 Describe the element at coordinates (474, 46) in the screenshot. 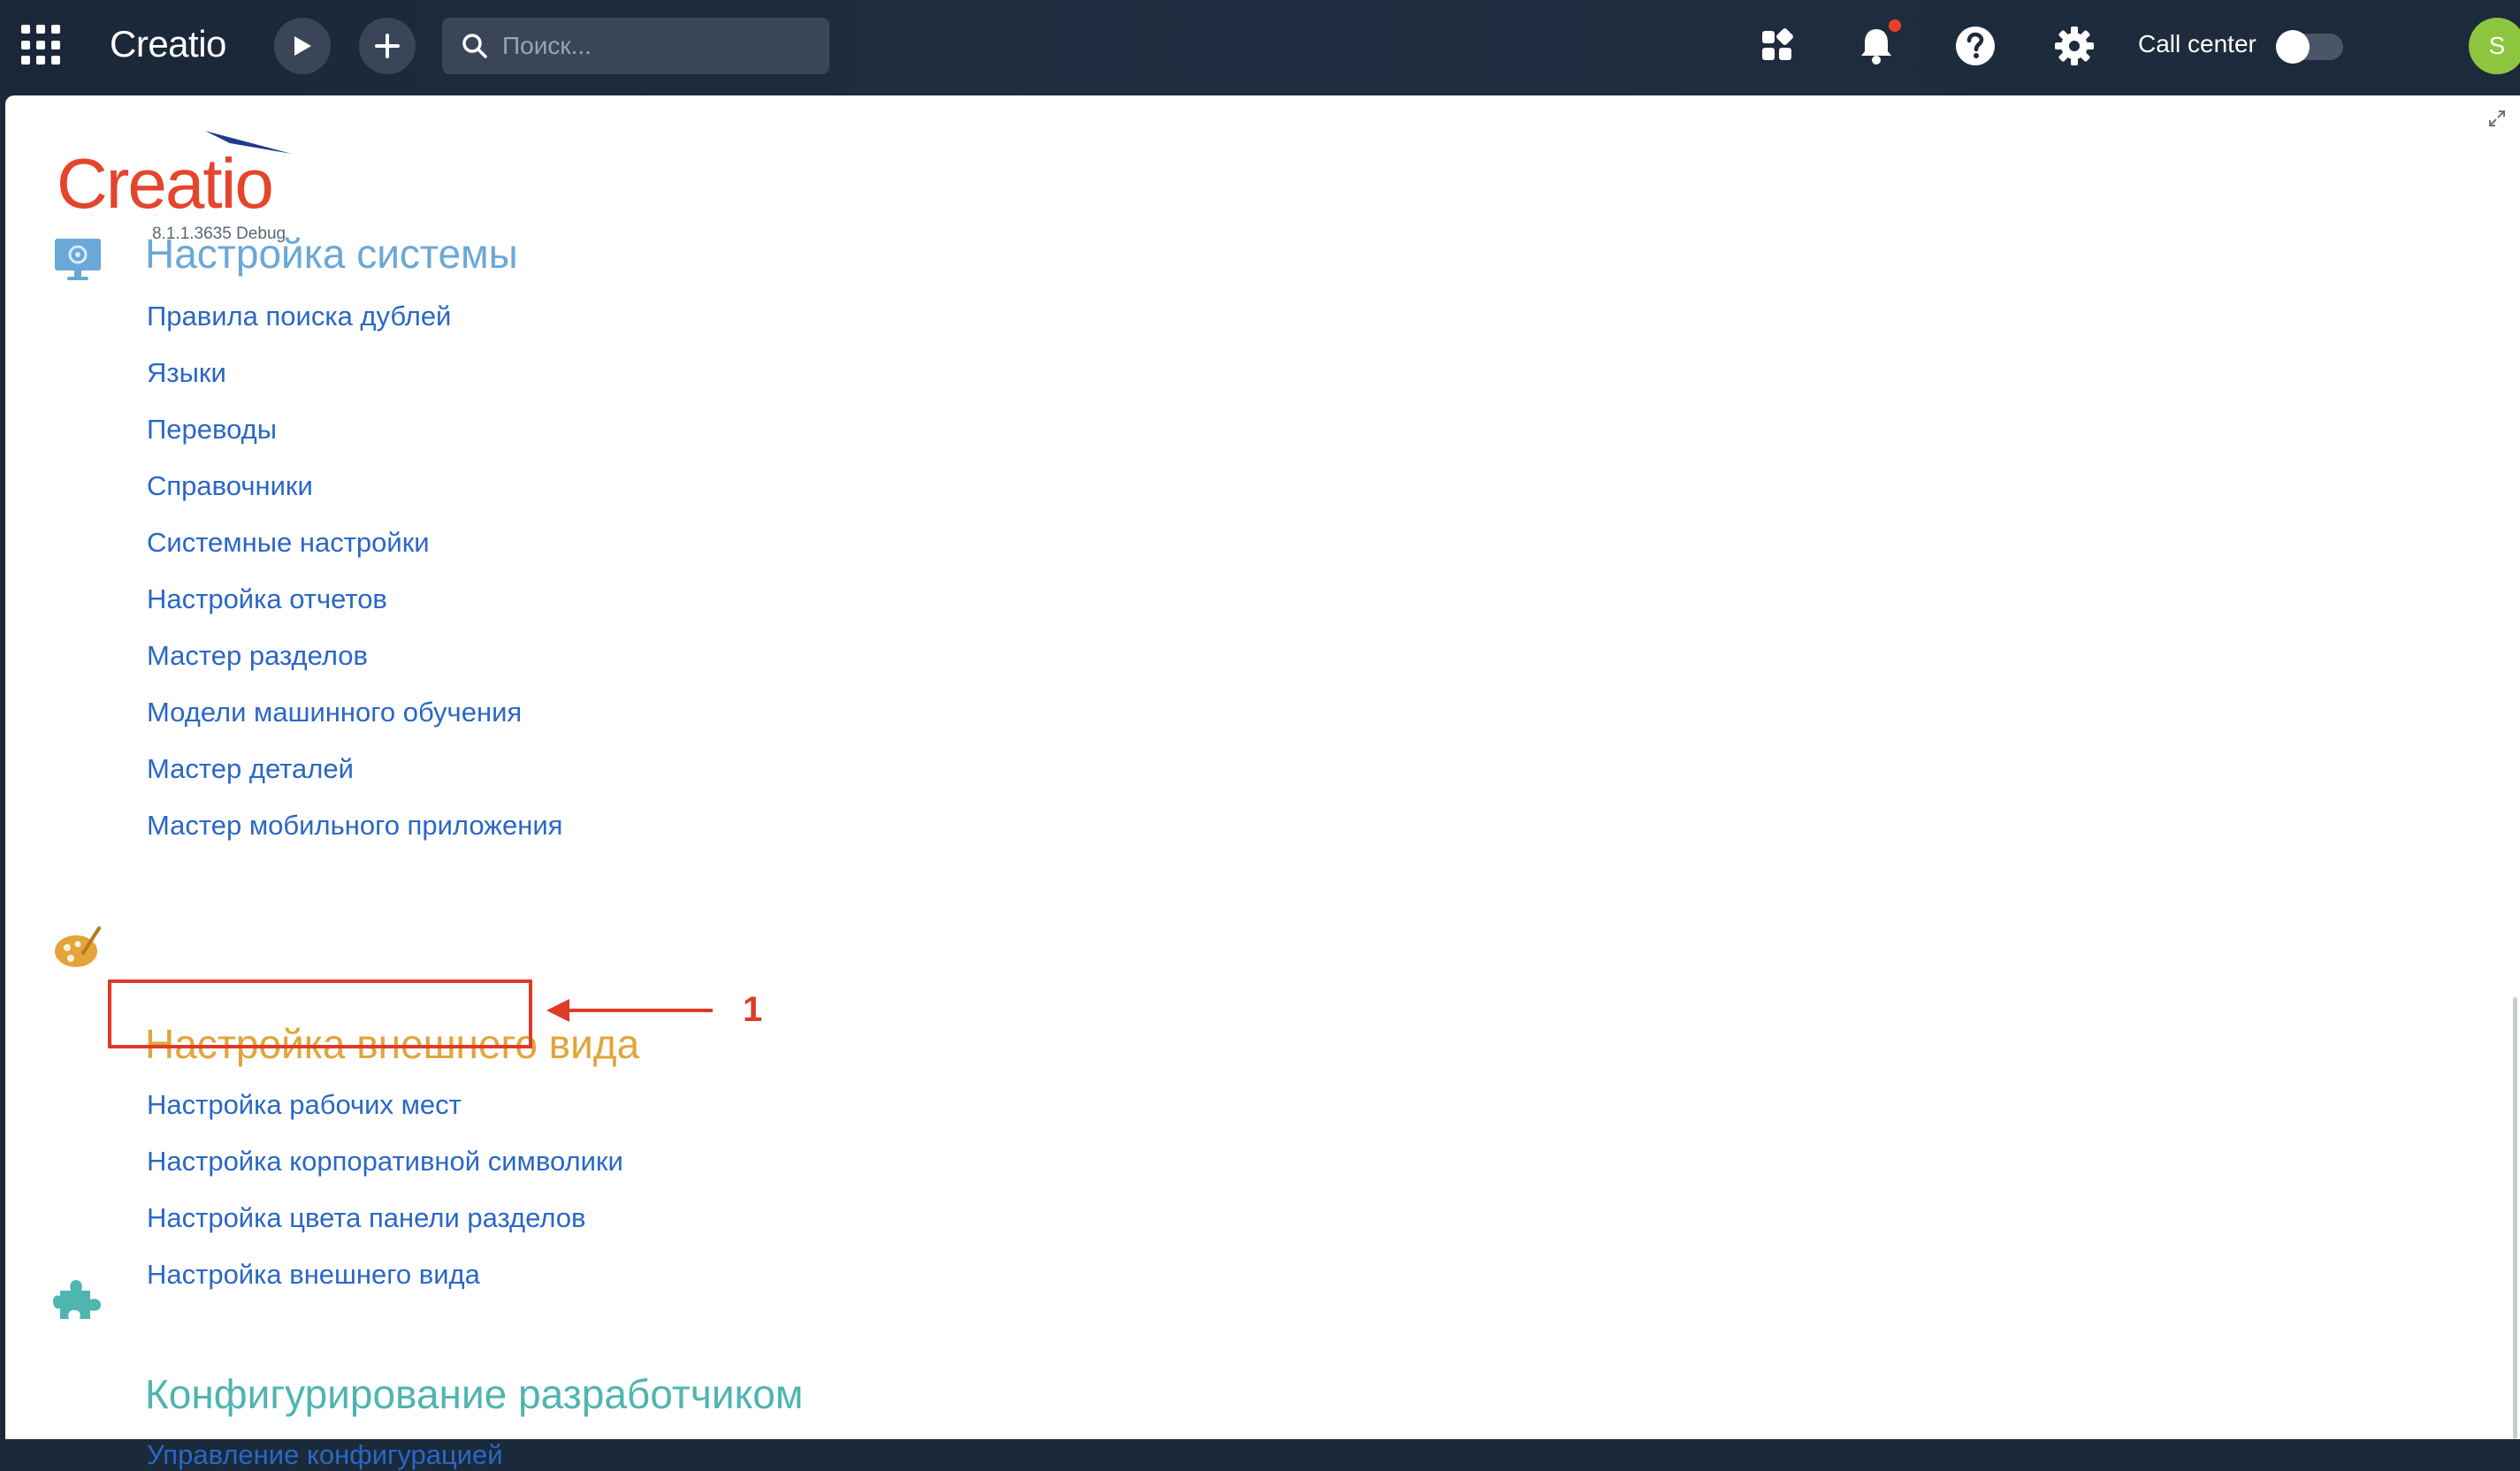

I see `search-icon` at that location.